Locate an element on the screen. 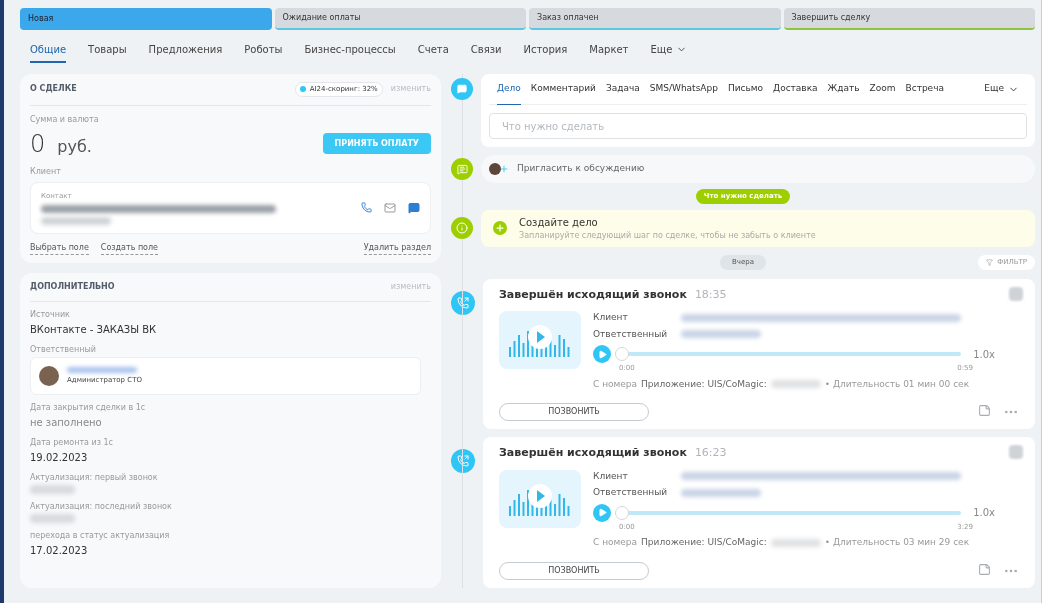 This screenshot has height=603, width=1042. amount-value: 0 is located at coordinates (38, 144).